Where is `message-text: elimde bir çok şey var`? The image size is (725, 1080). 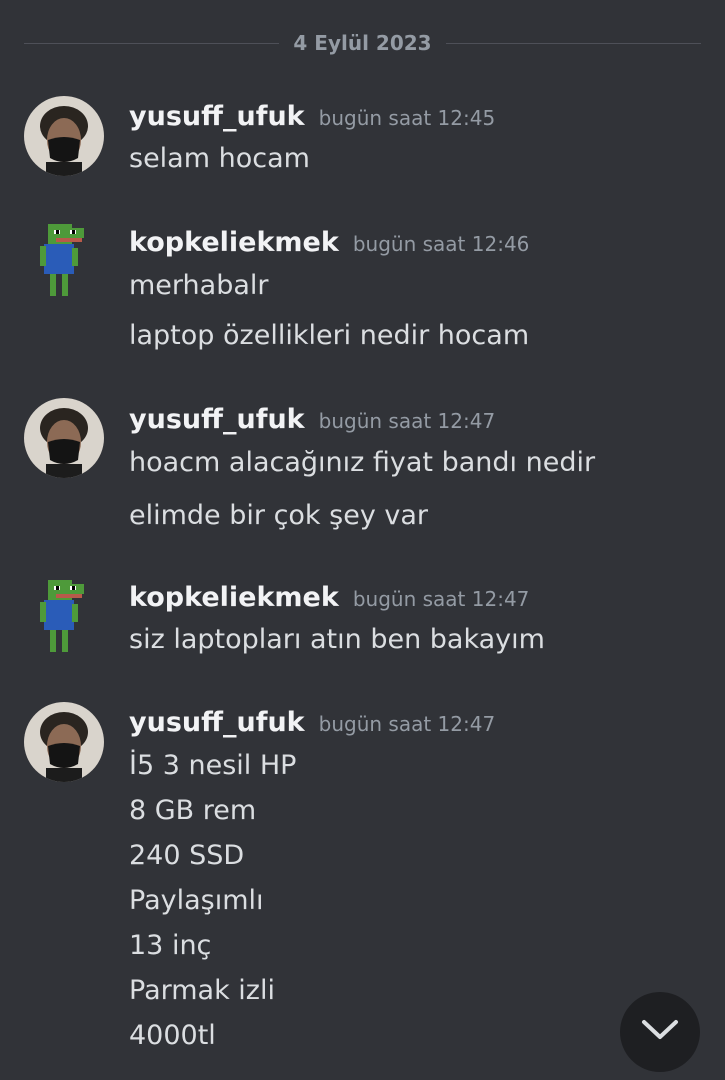 message-text: elimde bir çok şey var is located at coordinates (279, 515).